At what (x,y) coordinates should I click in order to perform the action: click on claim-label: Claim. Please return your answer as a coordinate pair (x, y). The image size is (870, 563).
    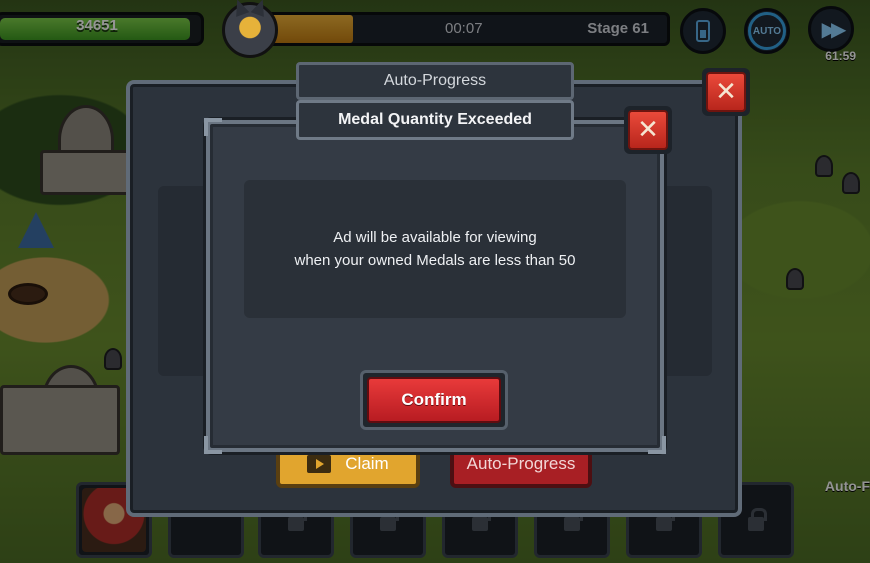
    Looking at the image, I should click on (367, 463).